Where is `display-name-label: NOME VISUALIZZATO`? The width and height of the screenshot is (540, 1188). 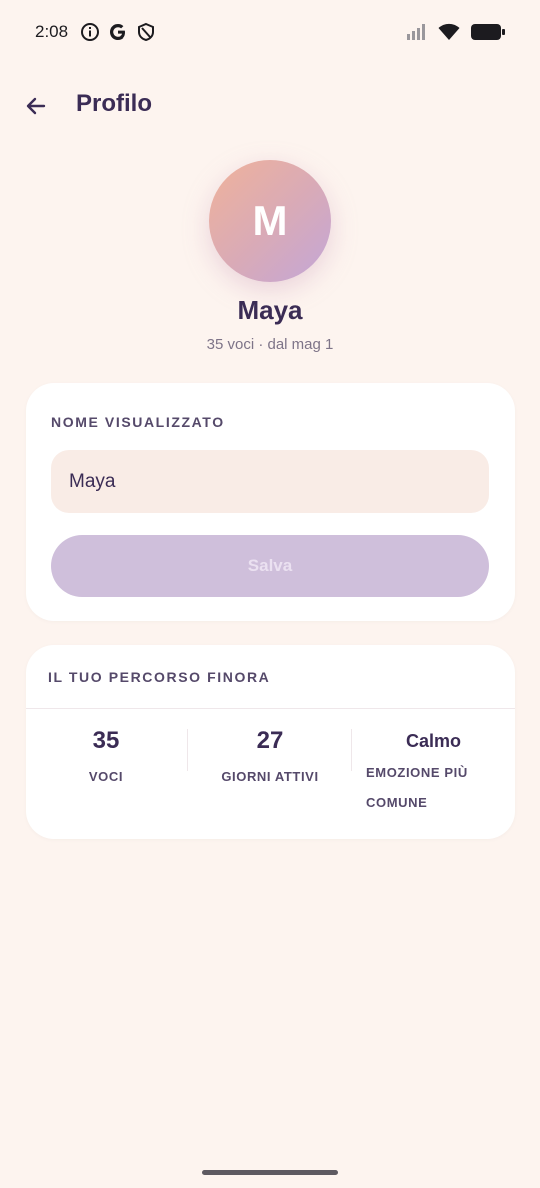
display-name-label: NOME VISUALIZZATO is located at coordinates (138, 422).